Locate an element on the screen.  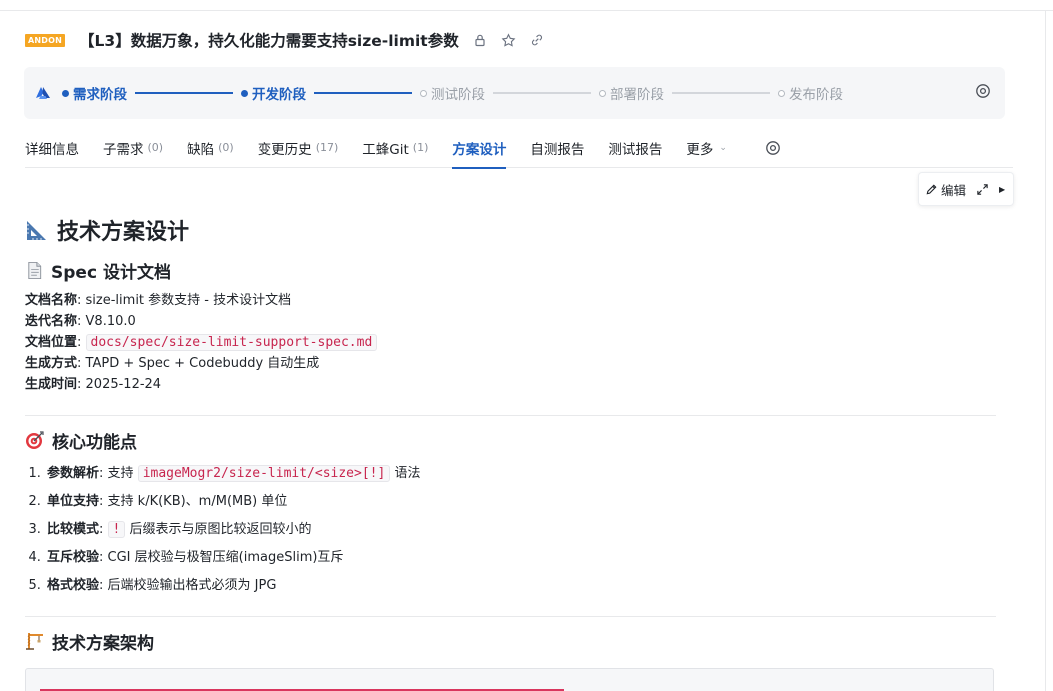
stage-deployment: 部署阶段 is located at coordinates (631, 93).